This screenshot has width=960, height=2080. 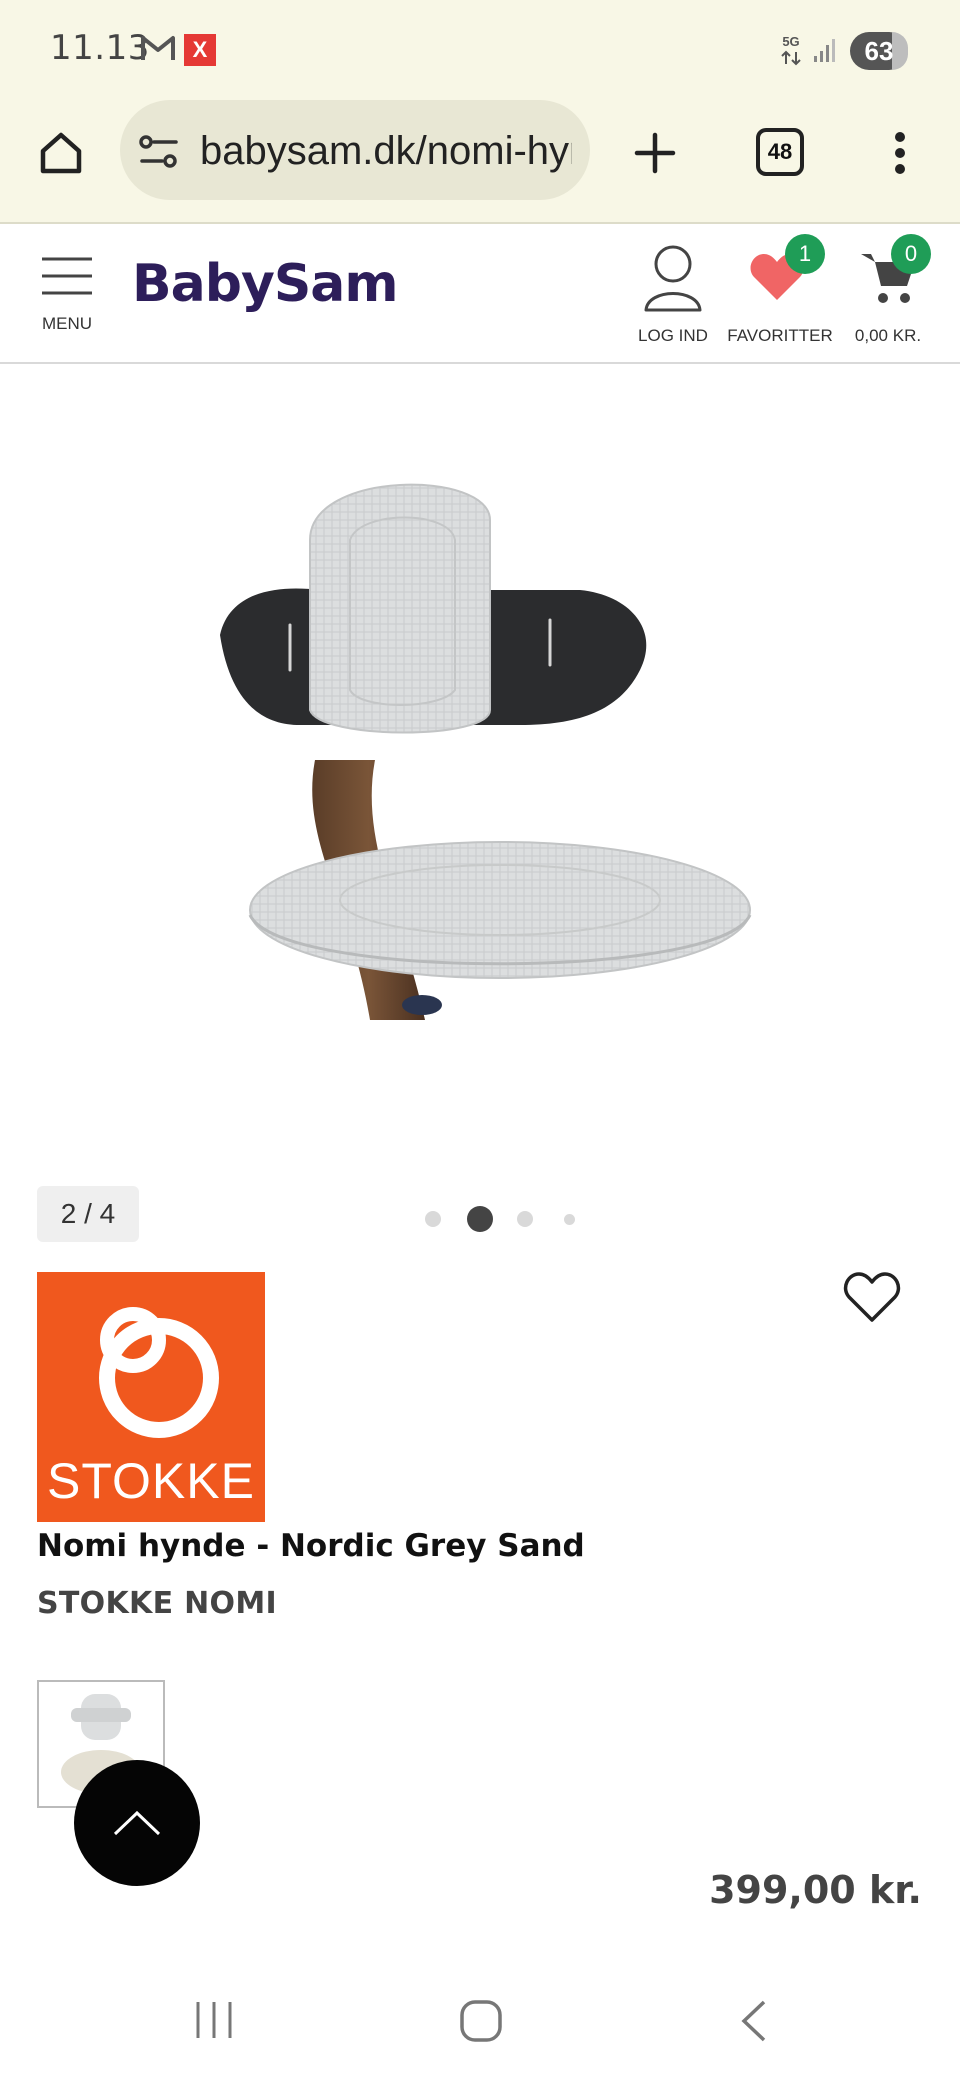 I want to click on more-vertical-icon, so click(x=900, y=153).